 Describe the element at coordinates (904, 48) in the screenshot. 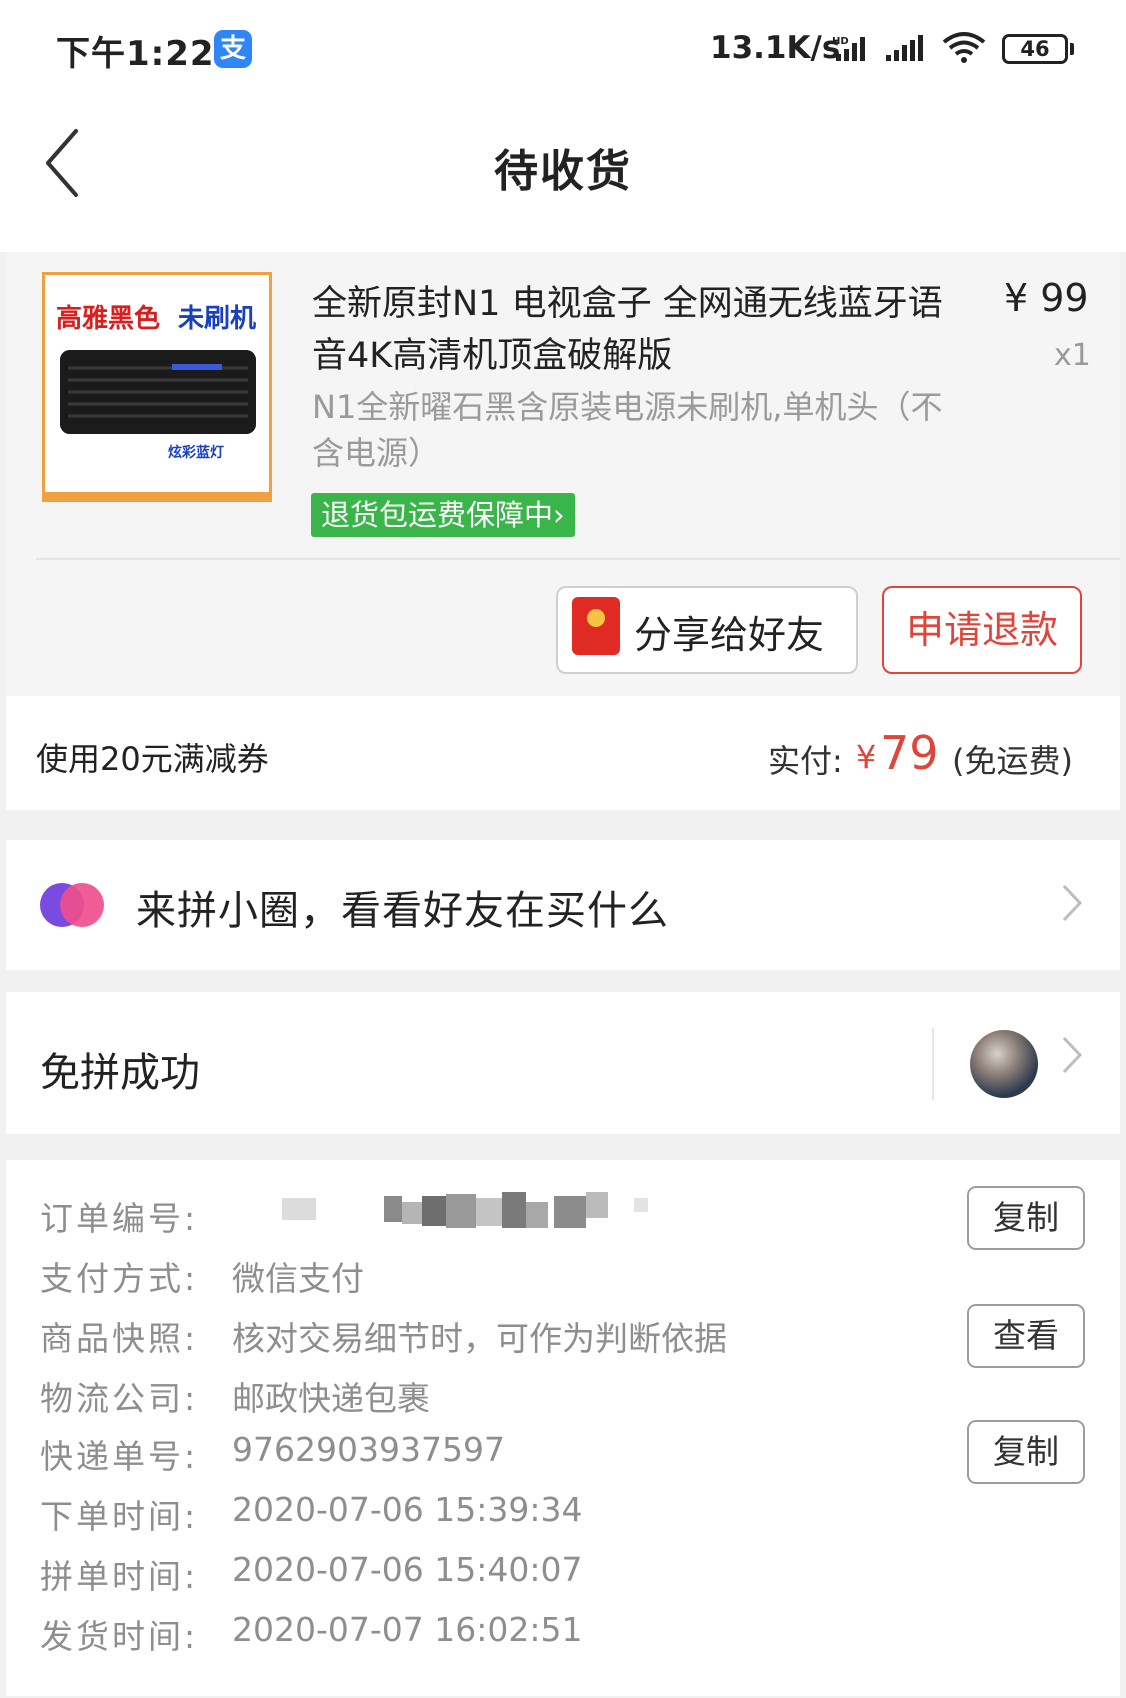

I see `signal-icon` at that location.